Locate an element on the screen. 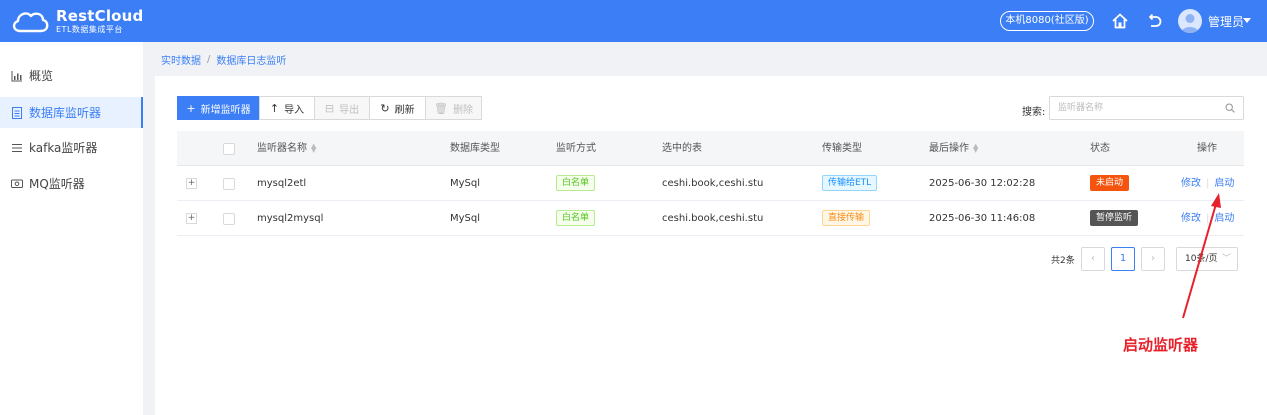  column-header-status: 状态 is located at coordinates (1100, 148).